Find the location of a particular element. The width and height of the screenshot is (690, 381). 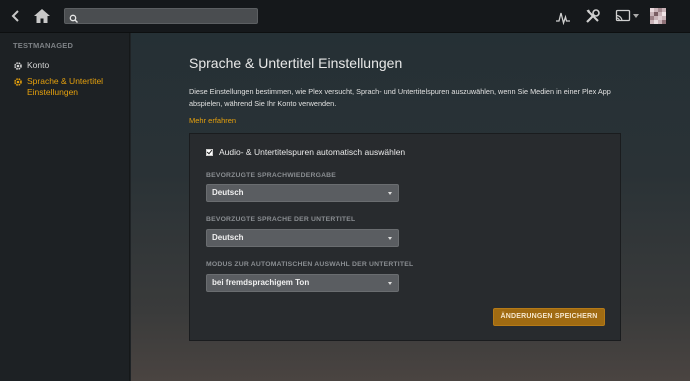

top-bar is located at coordinates (345, 16).